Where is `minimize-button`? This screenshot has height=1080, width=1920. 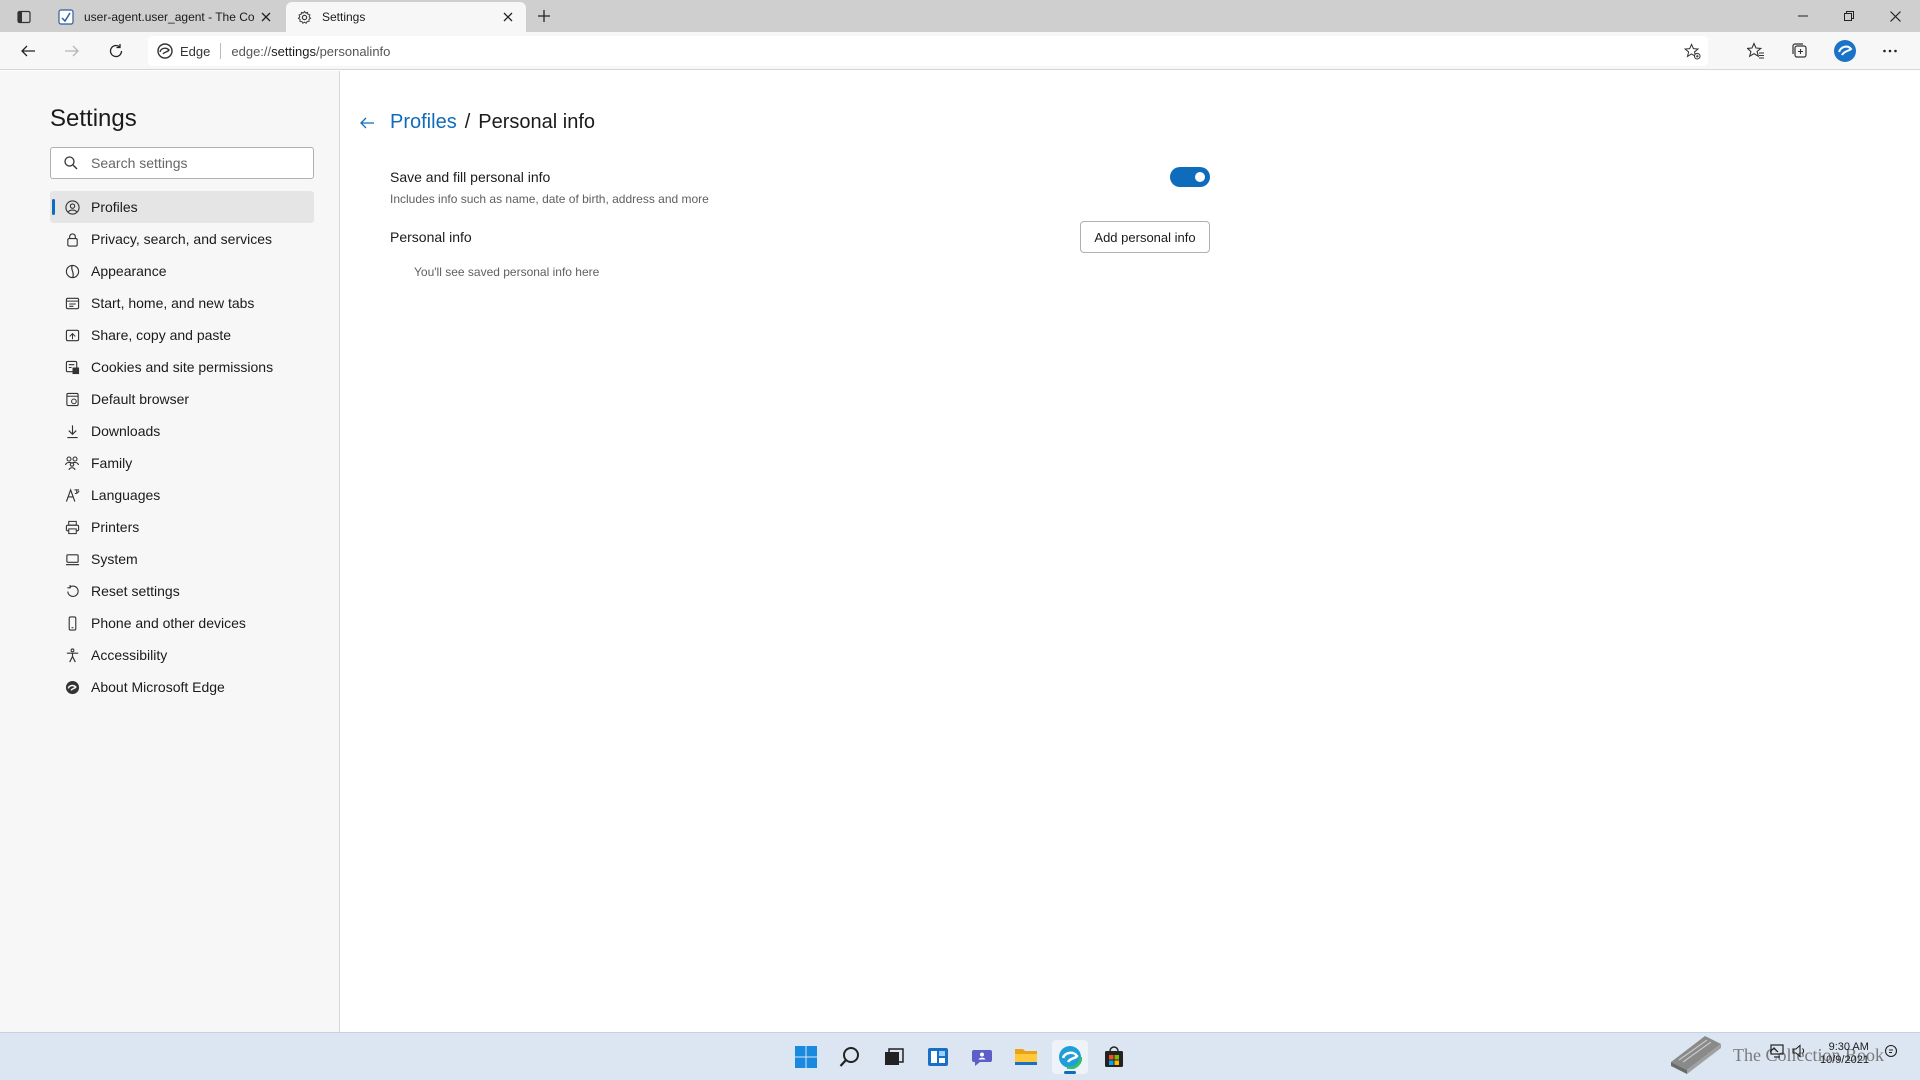
minimize-button is located at coordinates (1803, 16).